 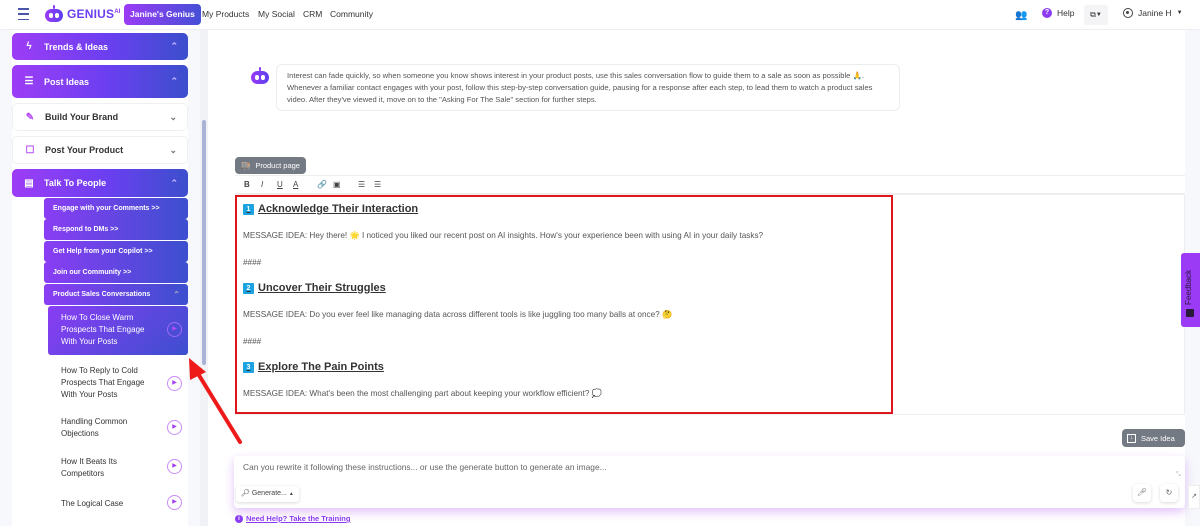 I want to click on help-button: ? Help, so click(x=1058, y=13).